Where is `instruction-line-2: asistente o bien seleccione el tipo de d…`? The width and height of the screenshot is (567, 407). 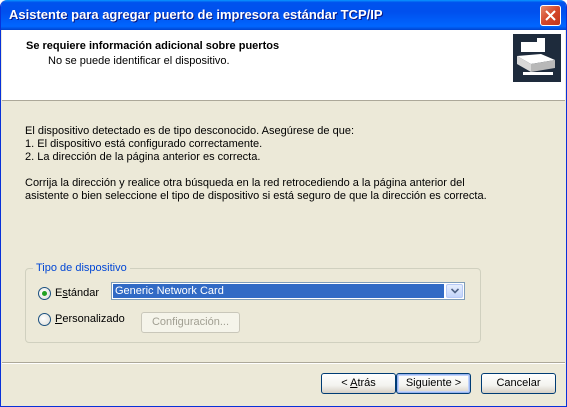 instruction-line-2: asistente o bien seleccione el tipo de d… is located at coordinates (256, 196).